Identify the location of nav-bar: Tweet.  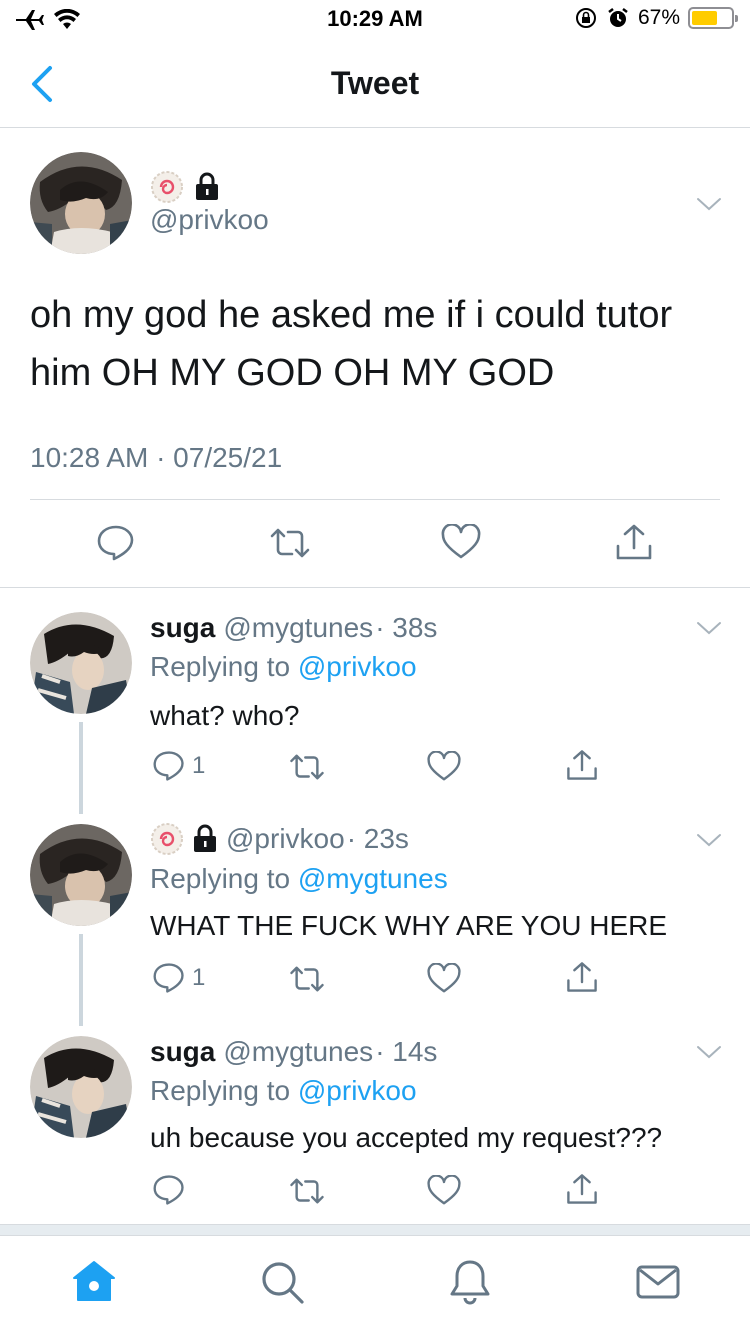
(375, 84).